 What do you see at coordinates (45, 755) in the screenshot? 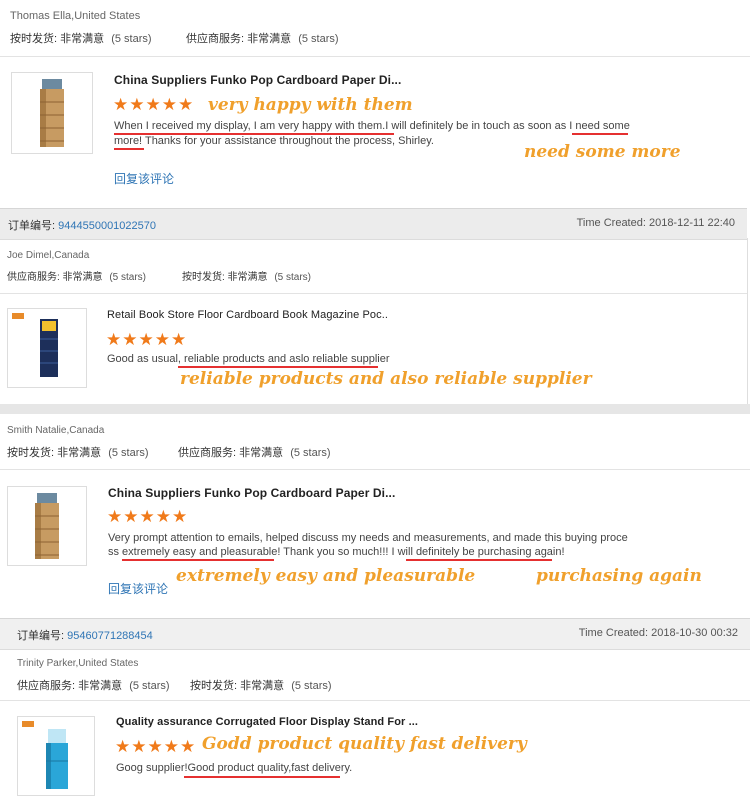
I see `display-stand-icon` at bounding box center [45, 755].